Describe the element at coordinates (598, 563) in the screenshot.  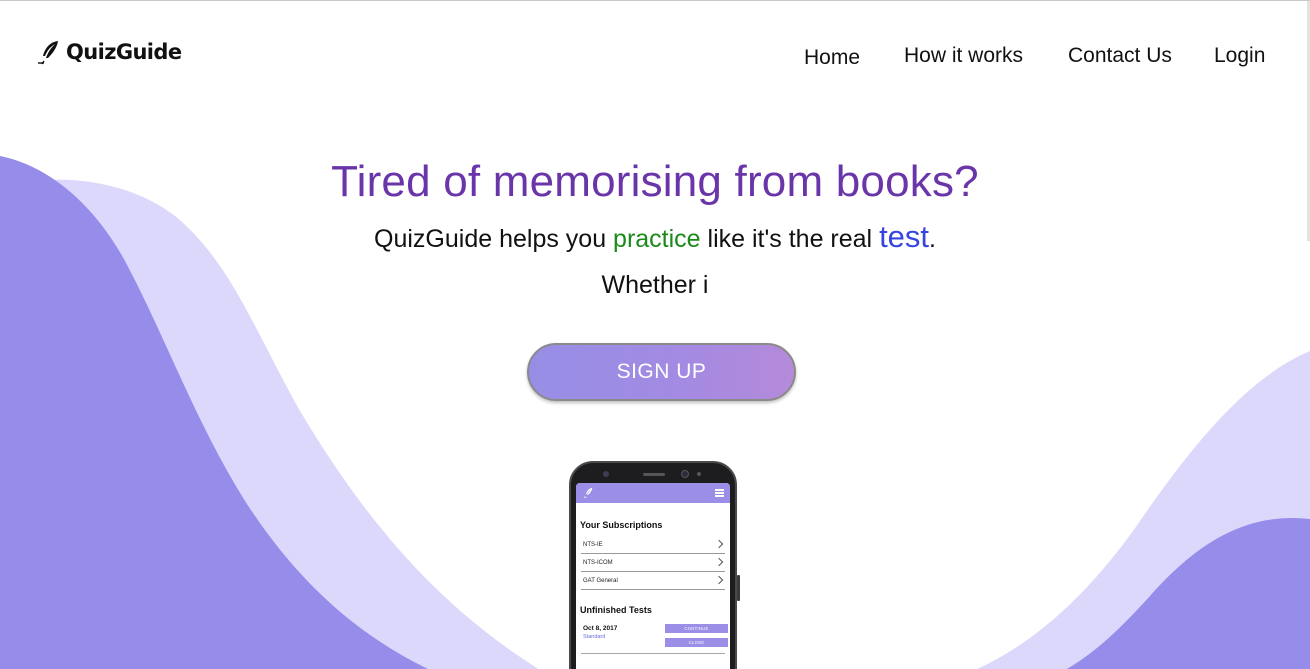
I see `subscription-label: NTS-ICOM` at that location.